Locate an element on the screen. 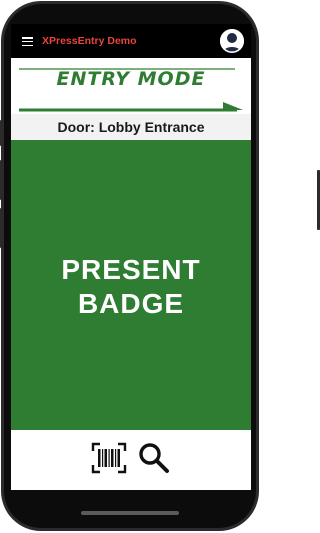  search-icon is located at coordinates (154, 458).